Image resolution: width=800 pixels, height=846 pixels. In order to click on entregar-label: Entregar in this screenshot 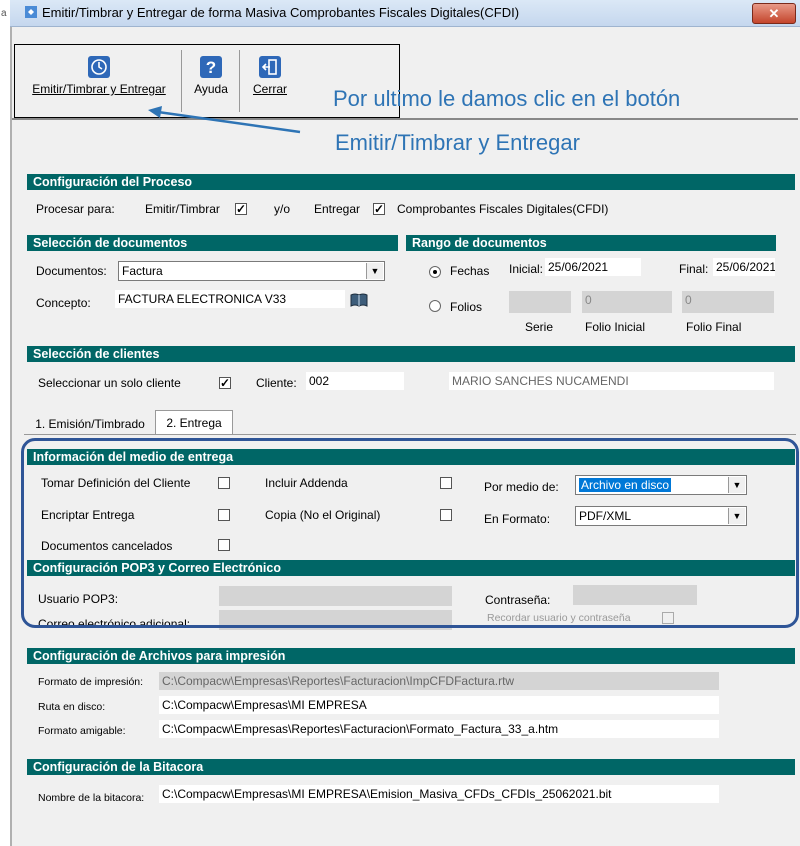, I will do `click(337, 209)`.